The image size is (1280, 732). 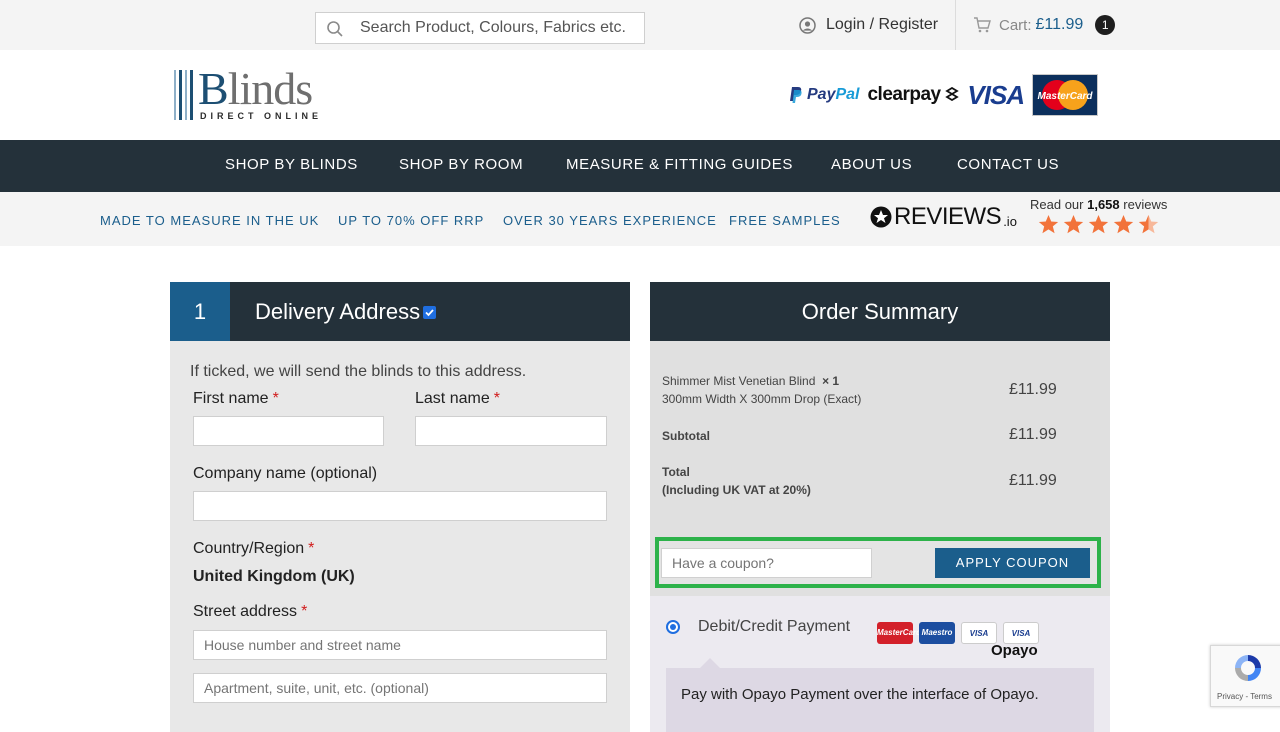 I want to click on company-name-input, so click(x=400, y=506).